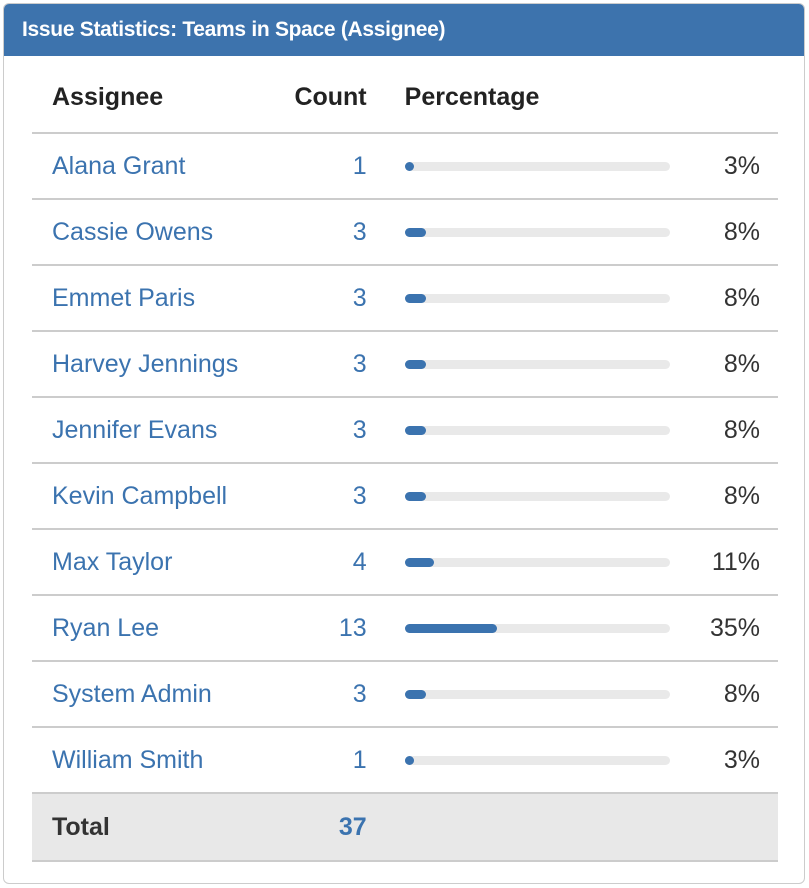 Image resolution: width=809 pixels, height=888 pixels. I want to click on table-row: Cassie Owens 3 8%, so click(405, 232).